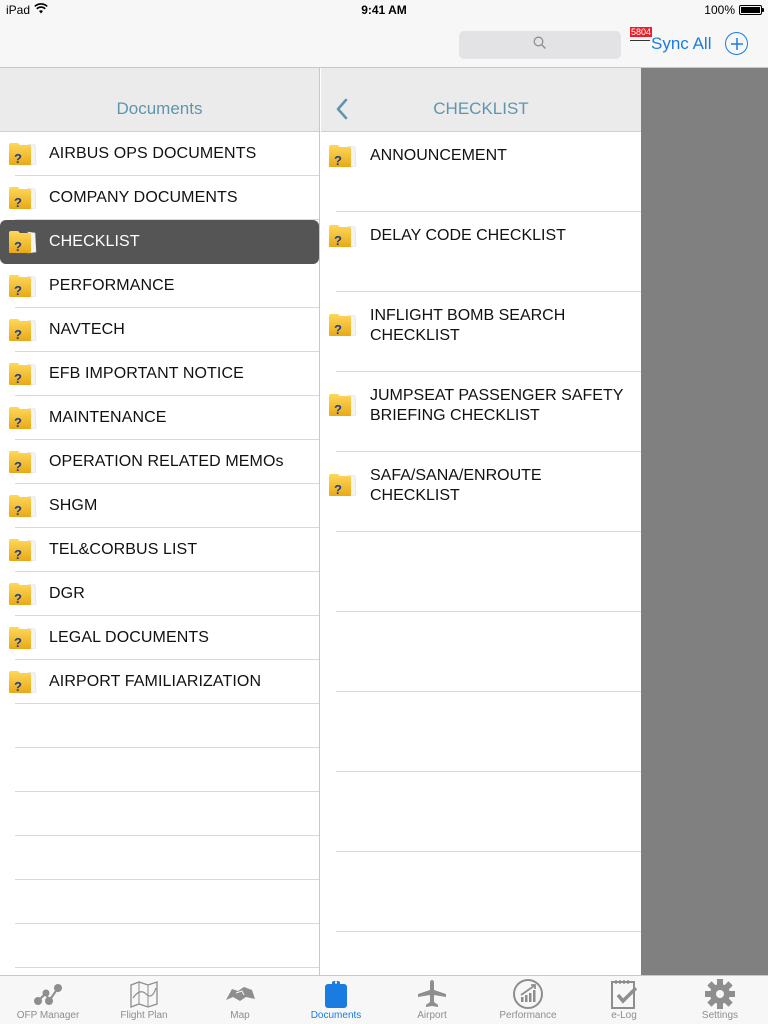 Image resolution: width=768 pixels, height=1024 pixels. What do you see at coordinates (481, 252) in the screenshot?
I see `checklist-folder-row: DELAY CODE CHECKLIST` at bounding box center [481, 252].